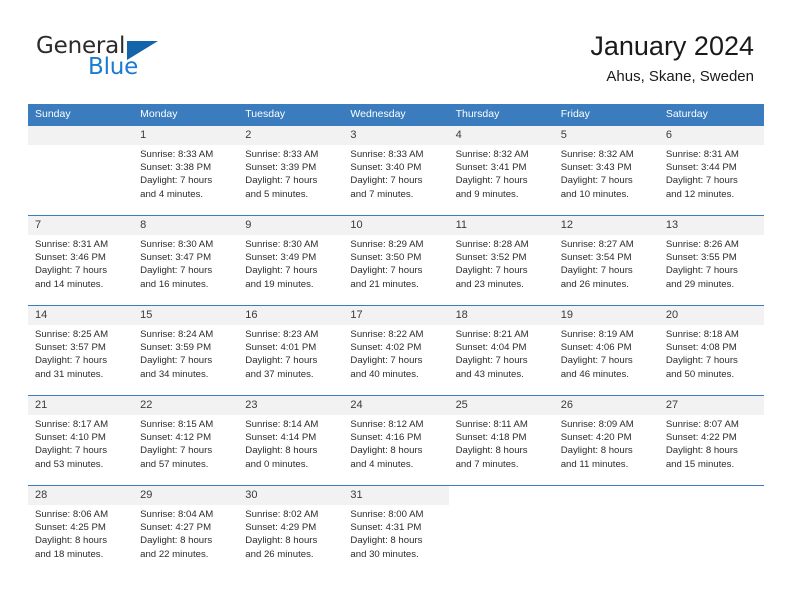  I want to click on day-number: 19, so click(606, 315).